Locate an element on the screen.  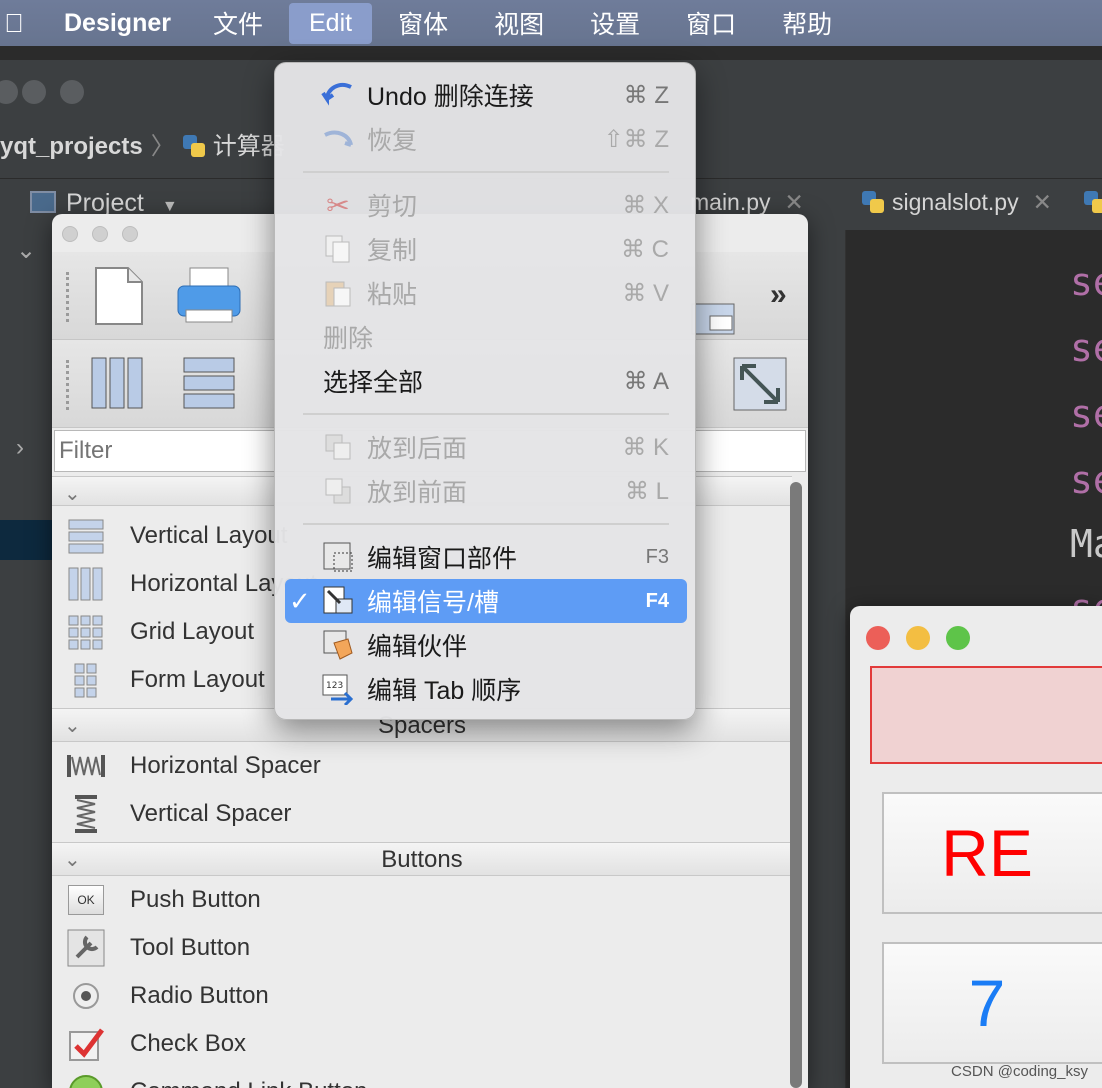
svg-text: 123 is located at coordinates (334, 686).